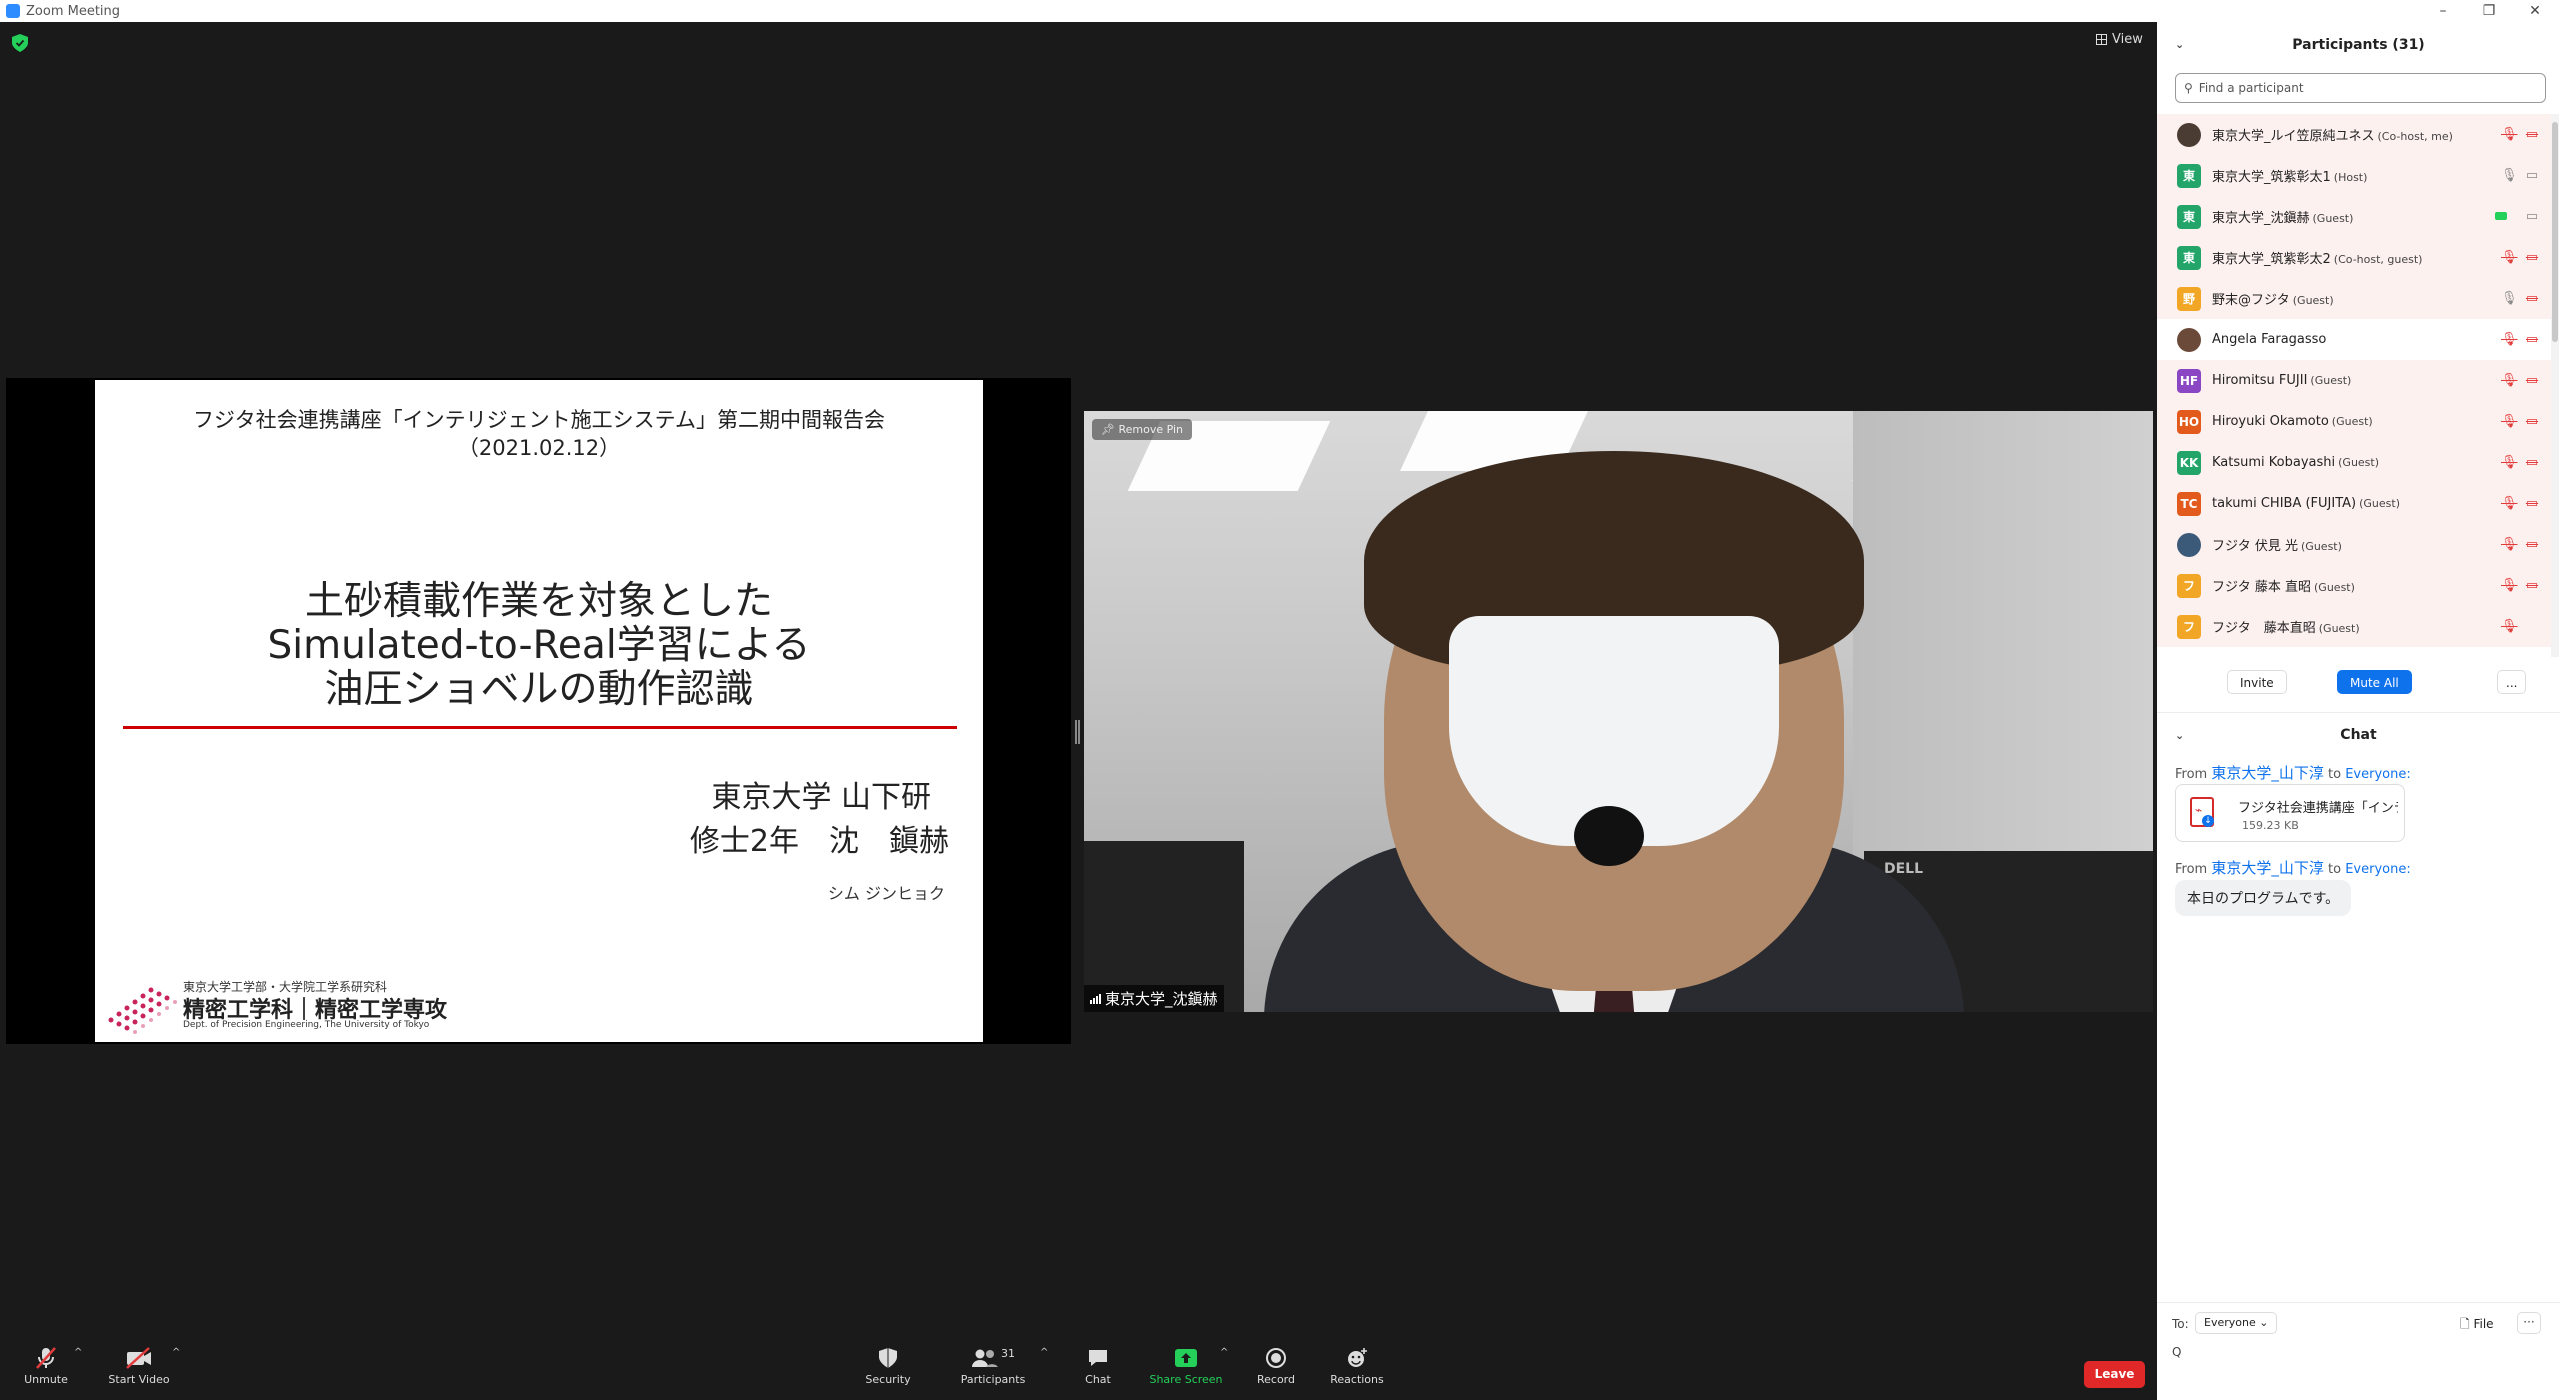  What do you see at coordinates (2555, 385) in the screenshot?
I see `participant-list-scrollbar` at bounding box center [2555, 385].